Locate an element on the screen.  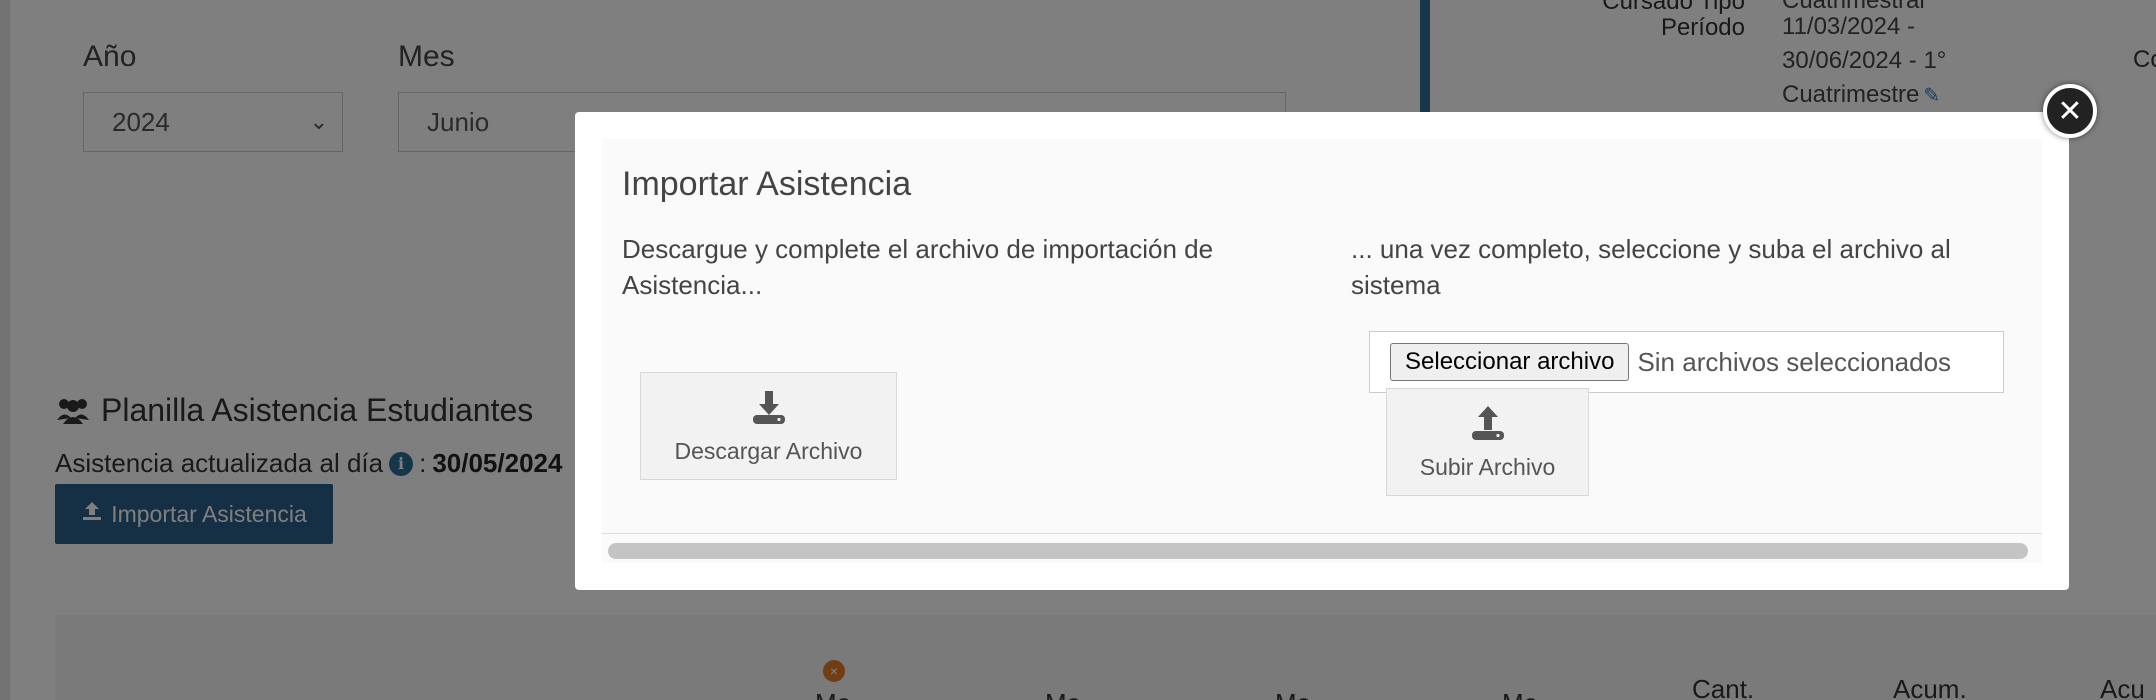
upload-file-button: Subir Archivo is located at coordinates (1487, 442).